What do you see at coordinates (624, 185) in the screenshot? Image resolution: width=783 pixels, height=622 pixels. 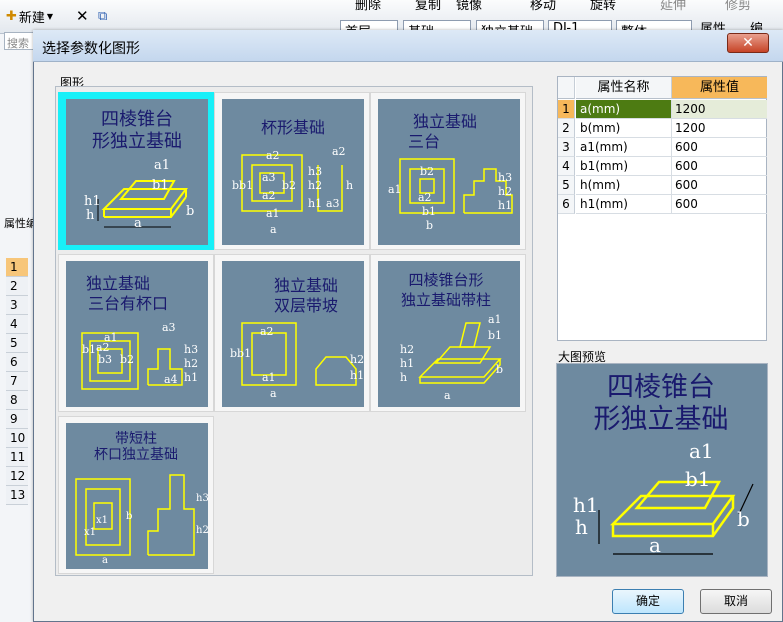 I see `table-cell-name: h(mm)` at bounding box center [624, 185].